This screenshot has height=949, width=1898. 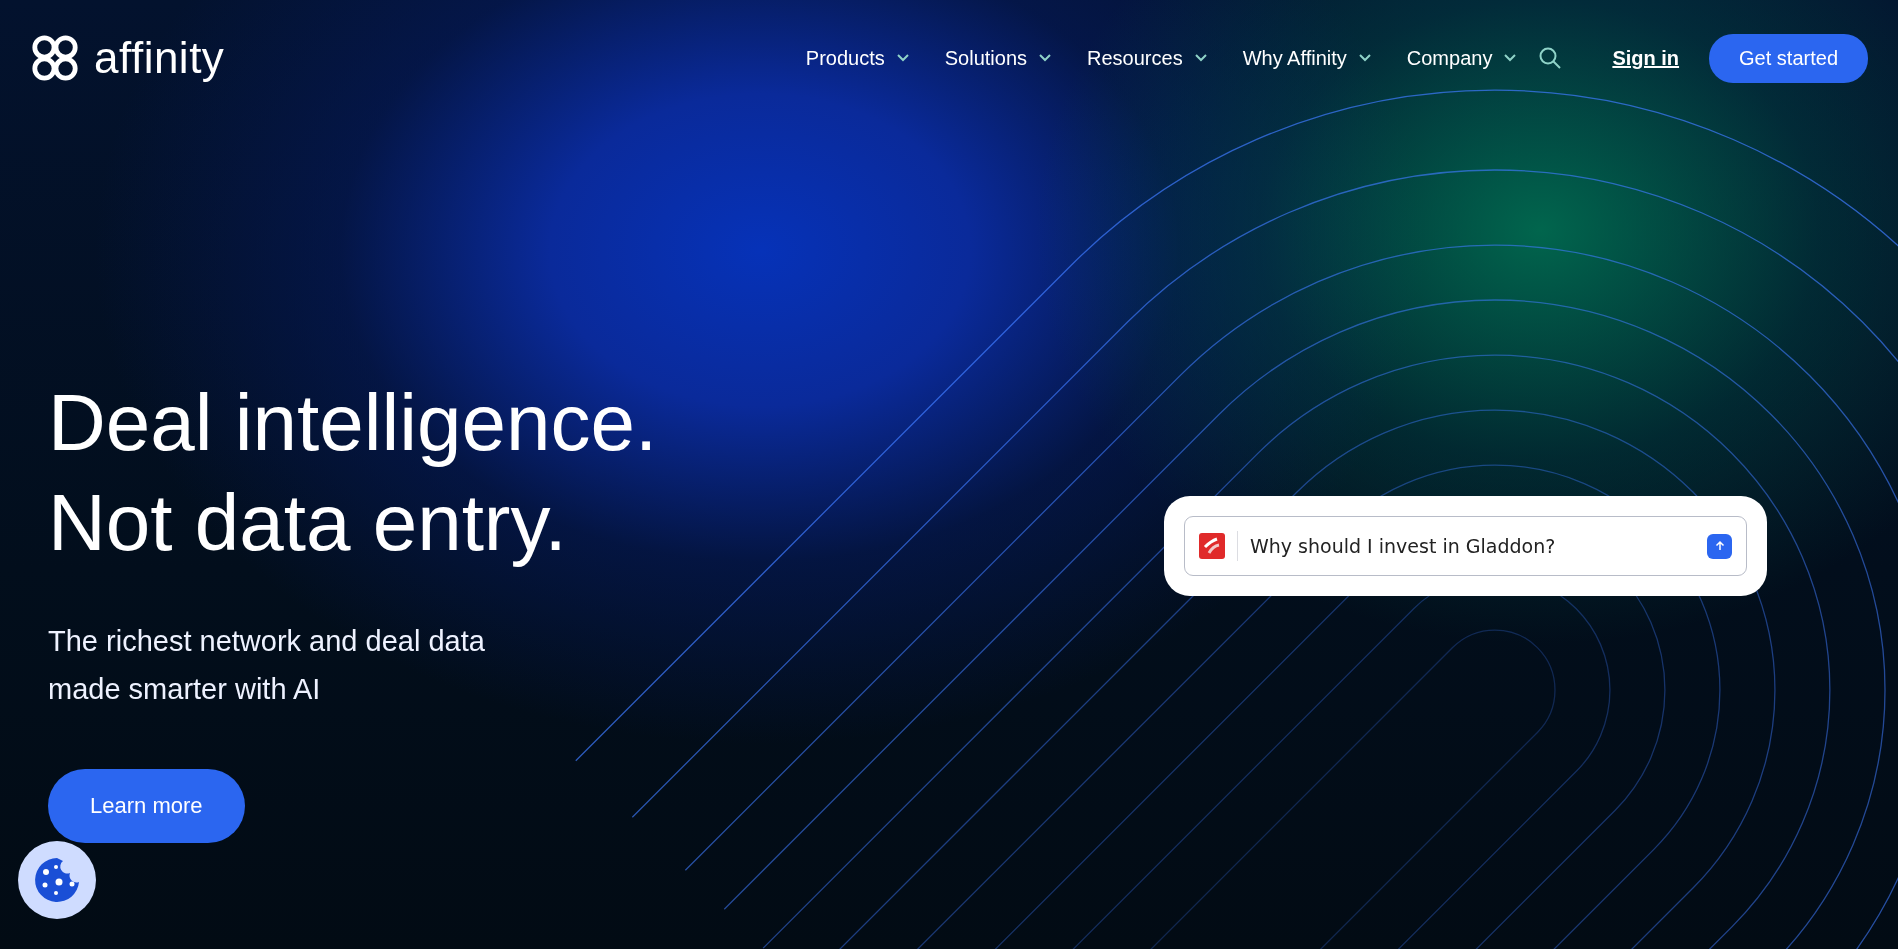 I want to click on nav-menu-item: Products, so click(x=857, y=58).